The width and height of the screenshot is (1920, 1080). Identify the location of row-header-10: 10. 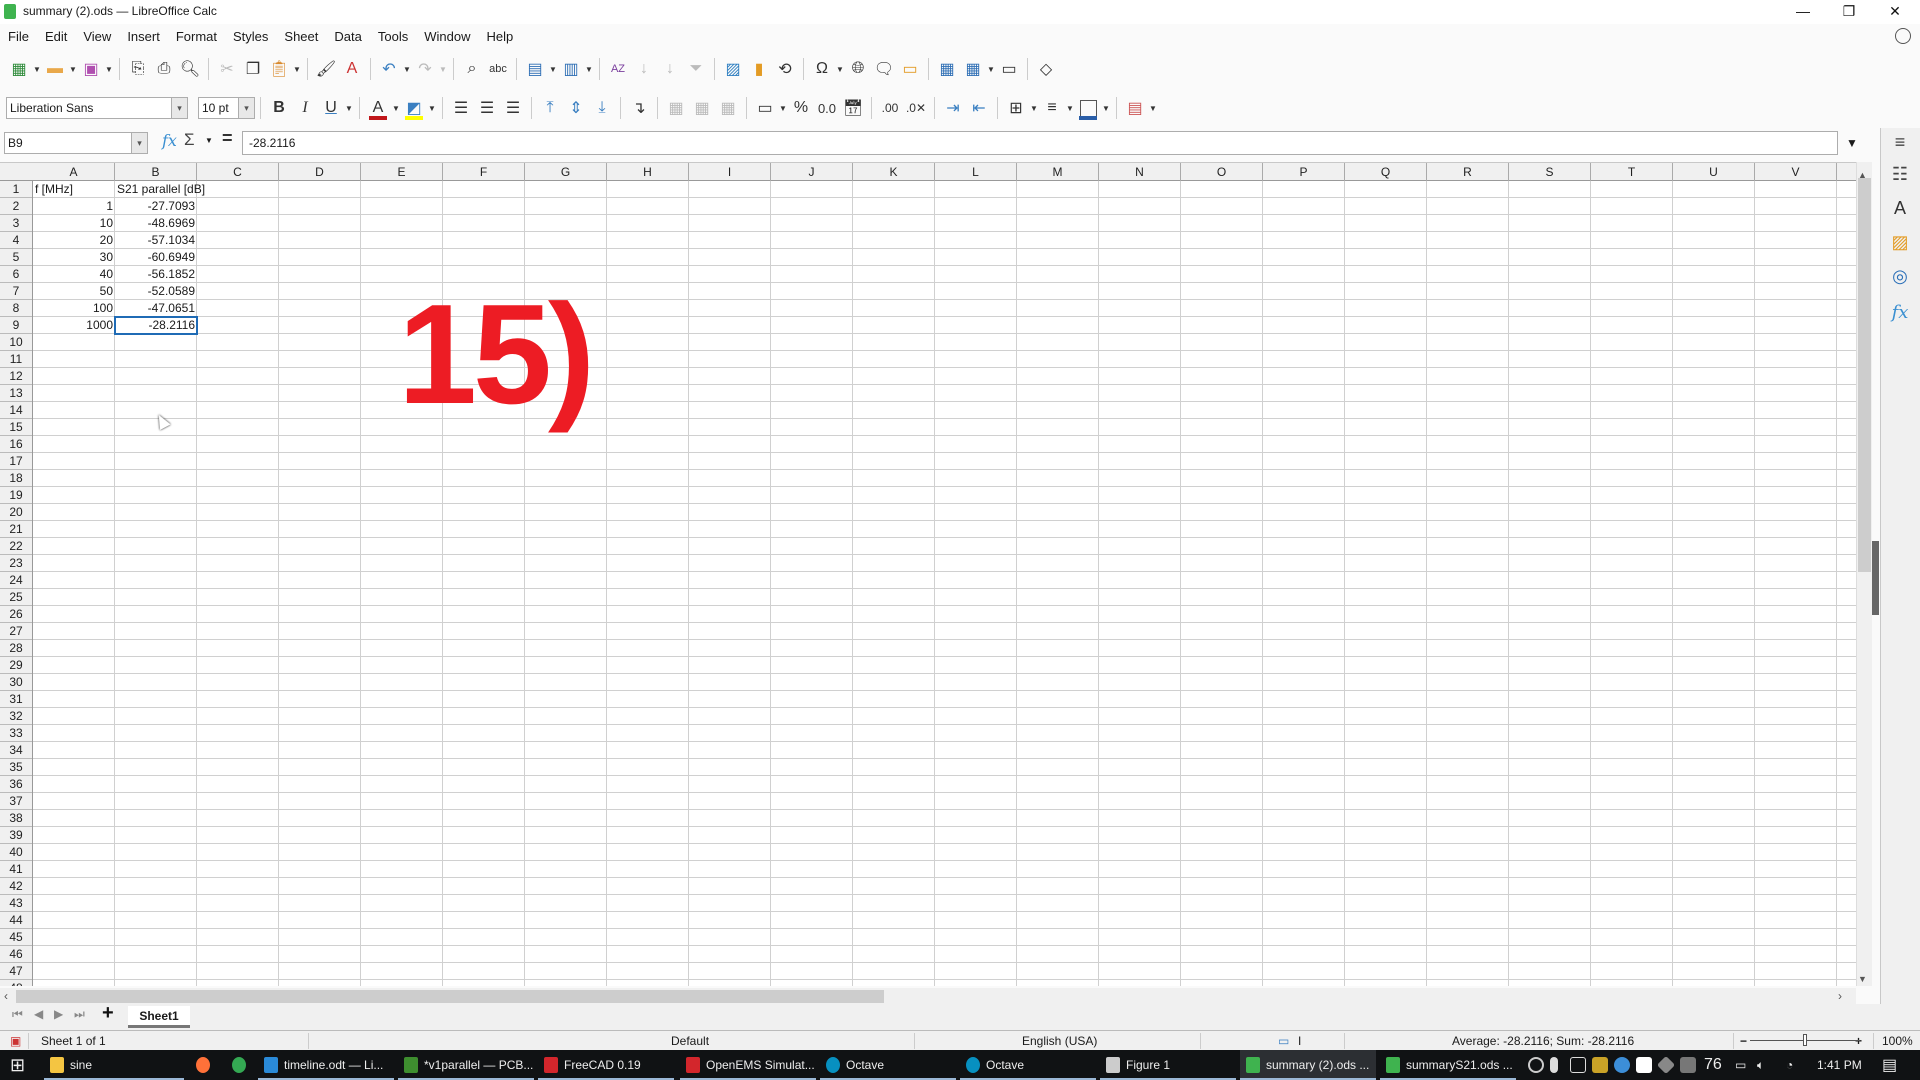
(16, 342).